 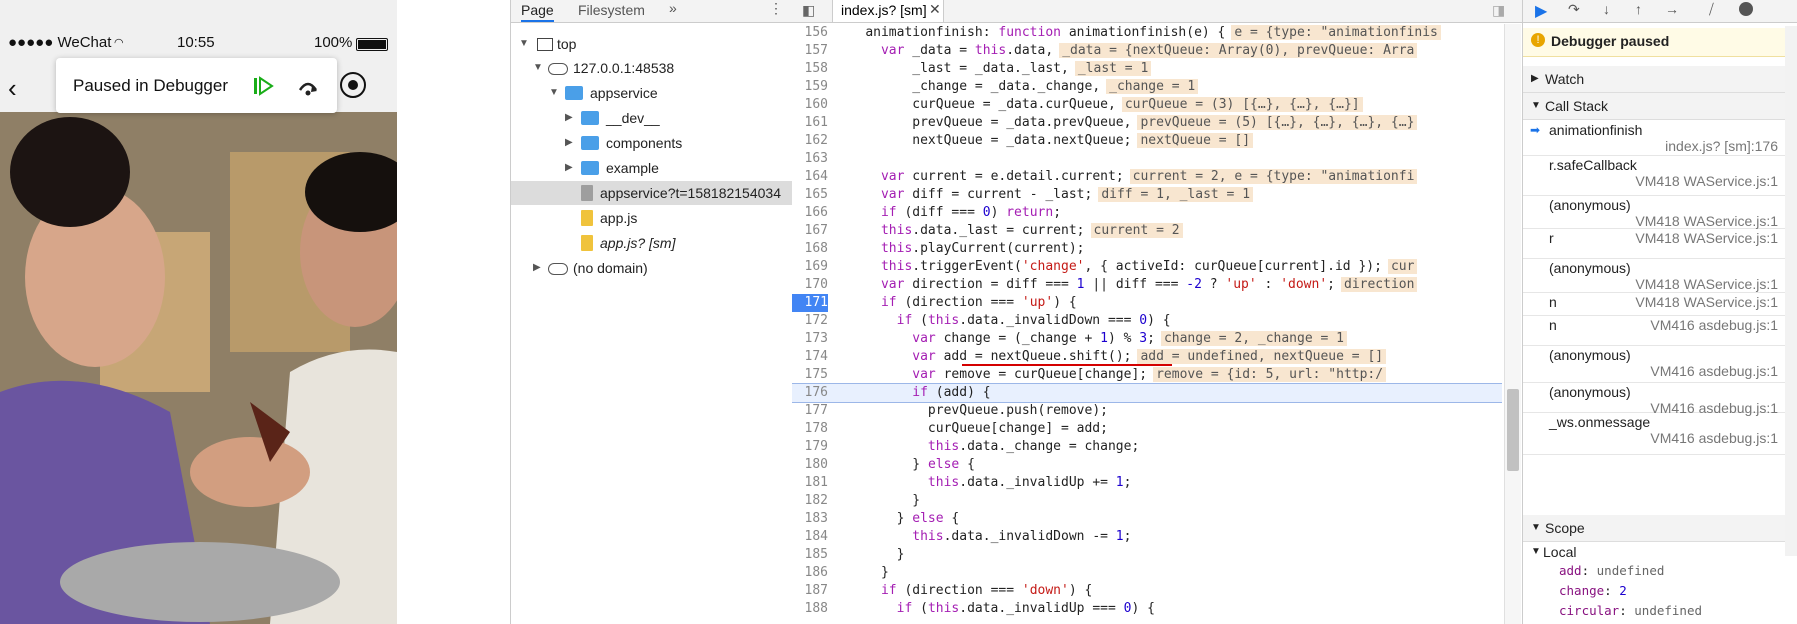 I want to click on step-out-icon: ↑, so click(x=1638, y=9).